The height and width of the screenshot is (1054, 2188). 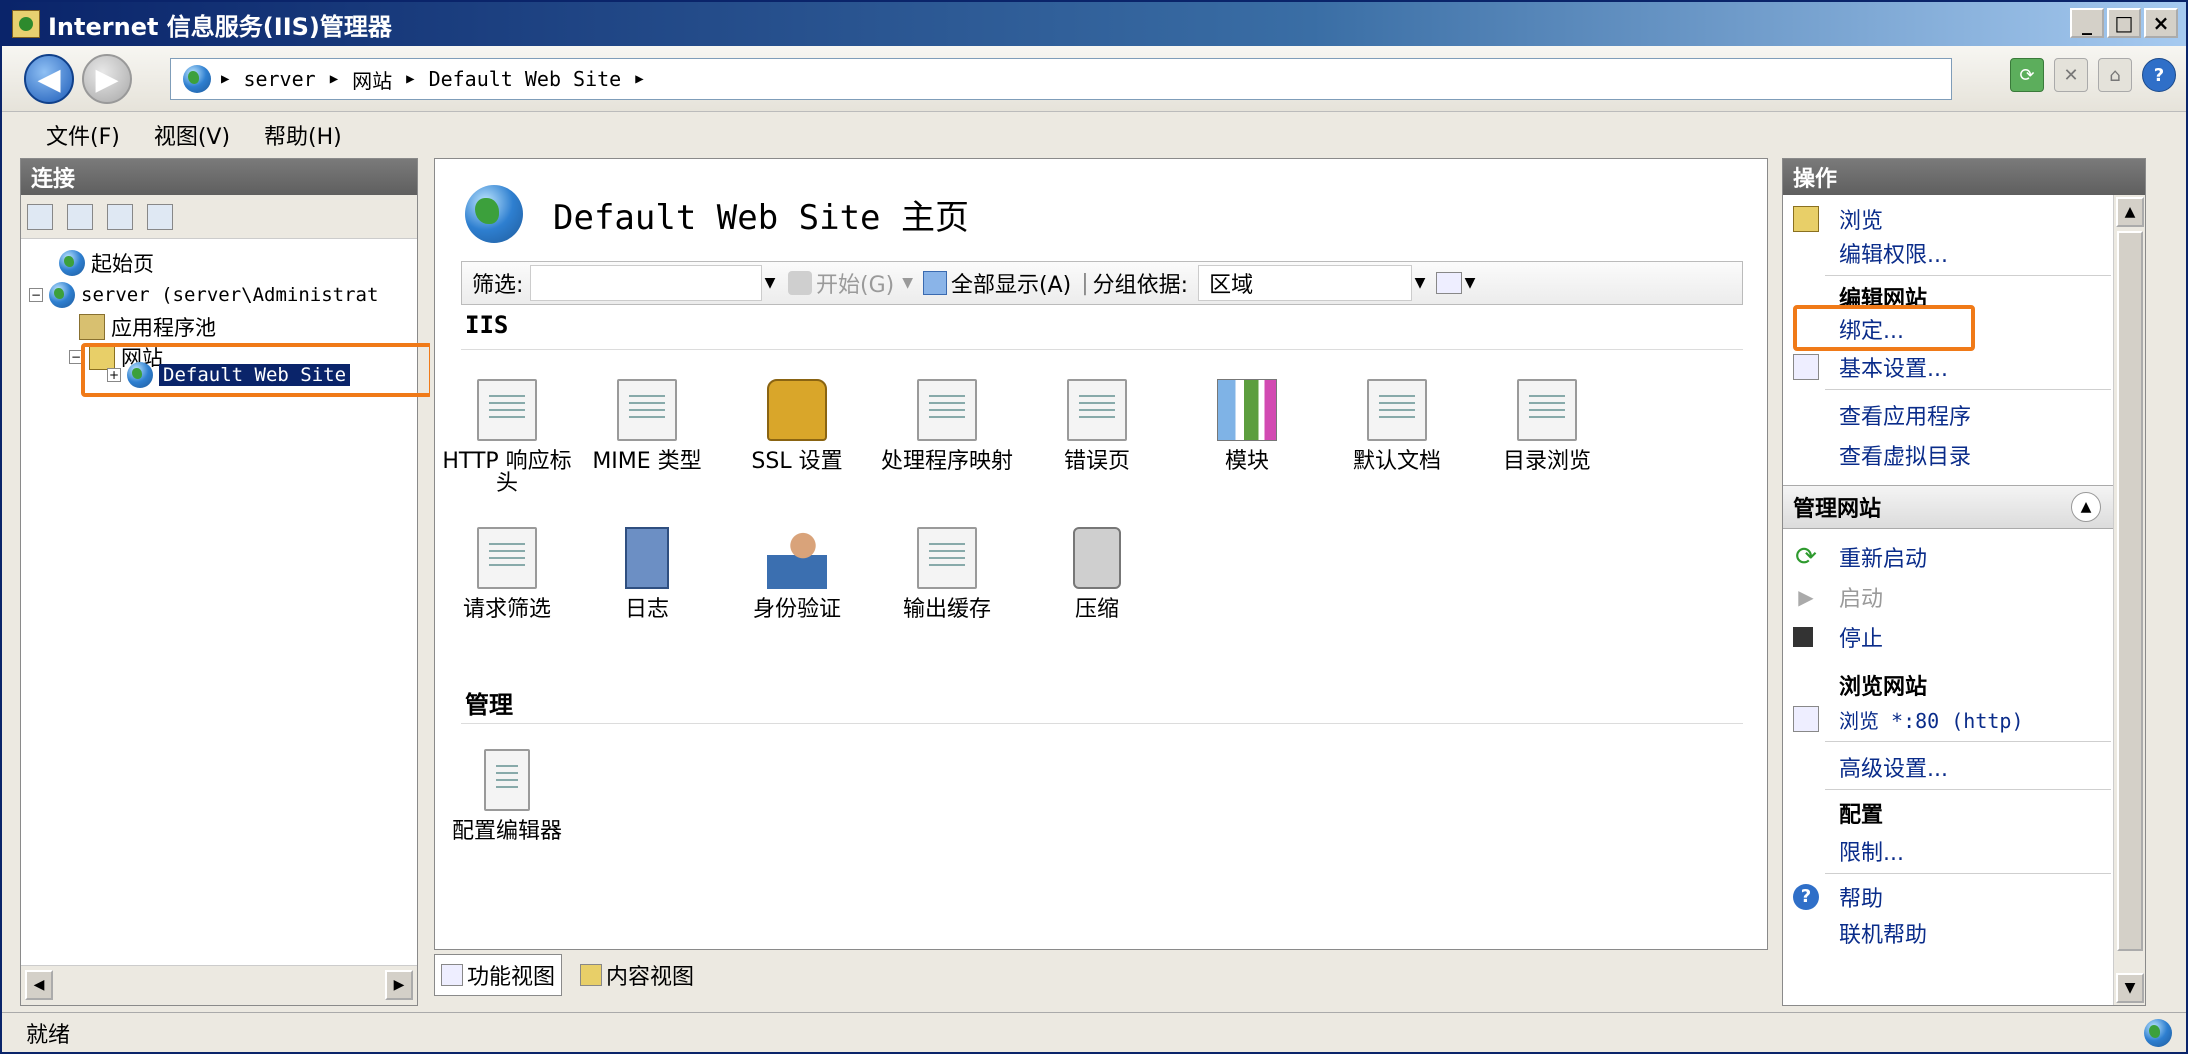 What do you see at coordinates (1861, 899) in the screenshot?
I see `action-label: 帮助` at bounding box center [1861, 899].